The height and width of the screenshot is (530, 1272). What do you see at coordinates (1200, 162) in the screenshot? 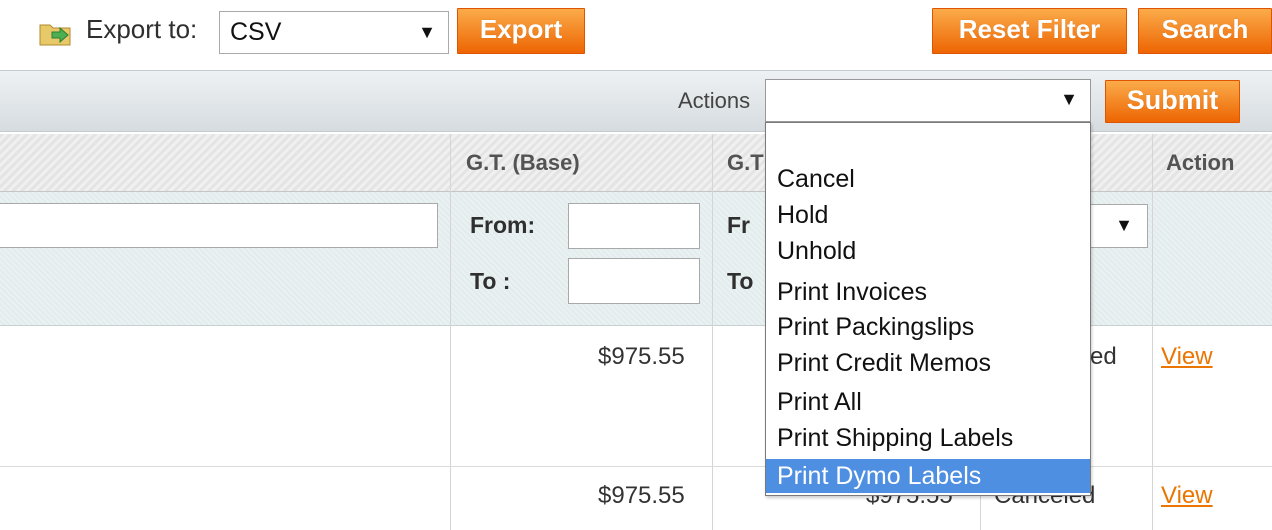
I see `column-header-action: Action` at bounding box center [1200, 162].